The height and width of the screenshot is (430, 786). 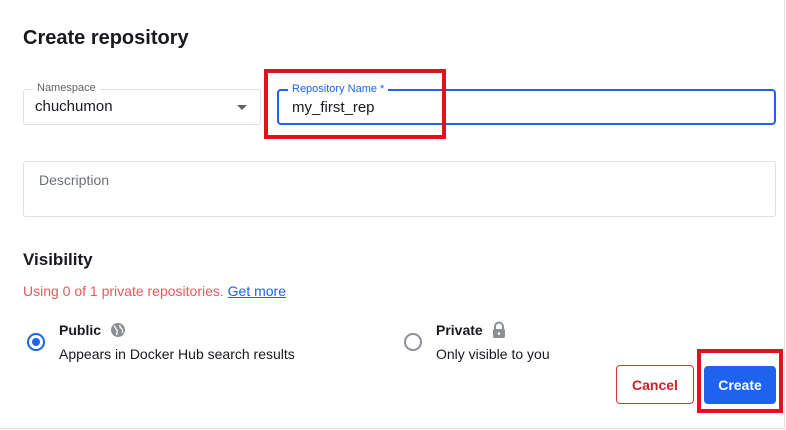 What do you see at coordinates (740, 381) in the screenshot?
I see `highlight-box-create` at bounding box center [740, 381].